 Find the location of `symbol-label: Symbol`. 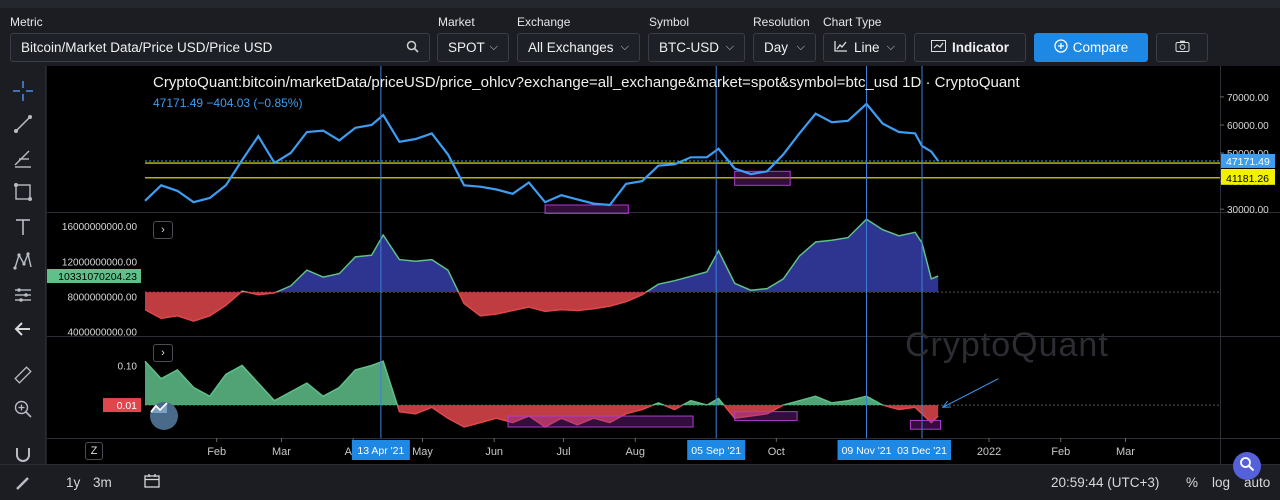

symbol-label: Symbol is located at coordinates (669, 22).